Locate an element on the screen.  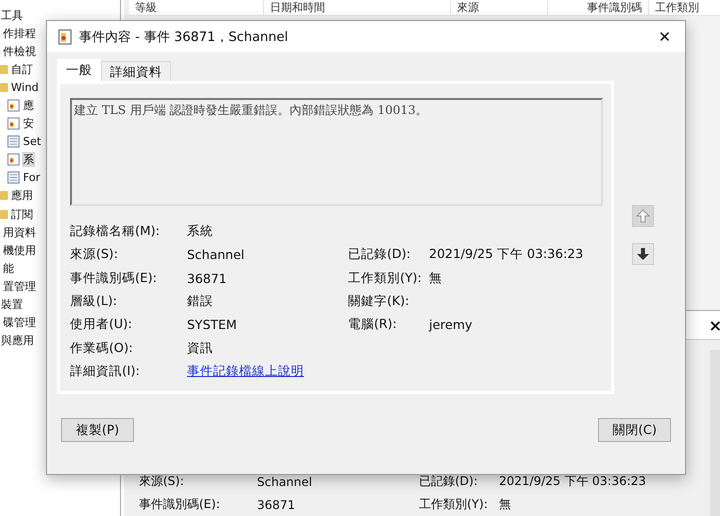
close-button: ✕ is located at coordinates (664, 37).